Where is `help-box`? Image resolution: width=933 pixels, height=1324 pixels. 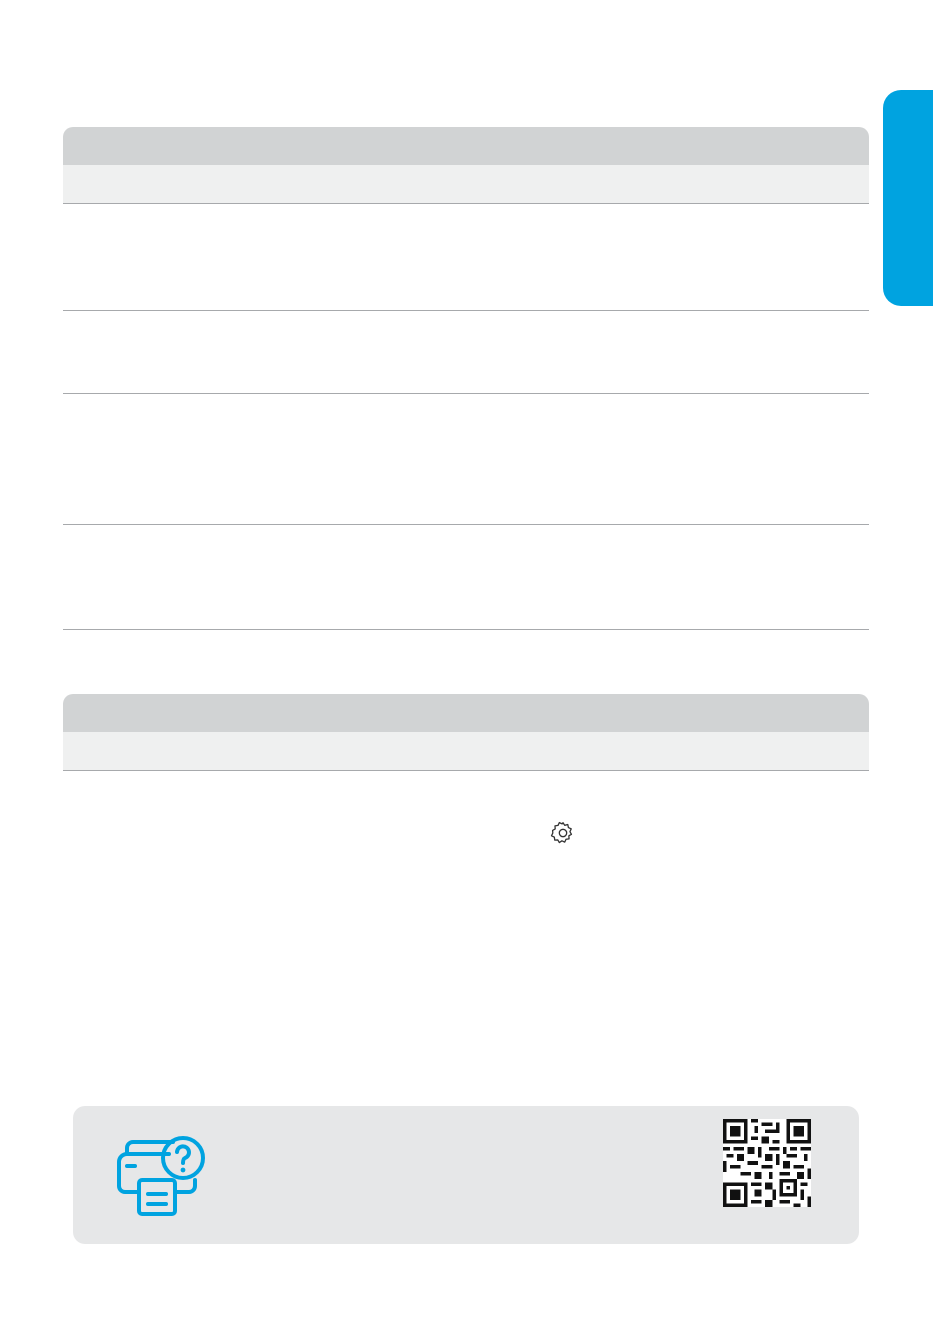
help-box is located at coordinates (466, 1175).